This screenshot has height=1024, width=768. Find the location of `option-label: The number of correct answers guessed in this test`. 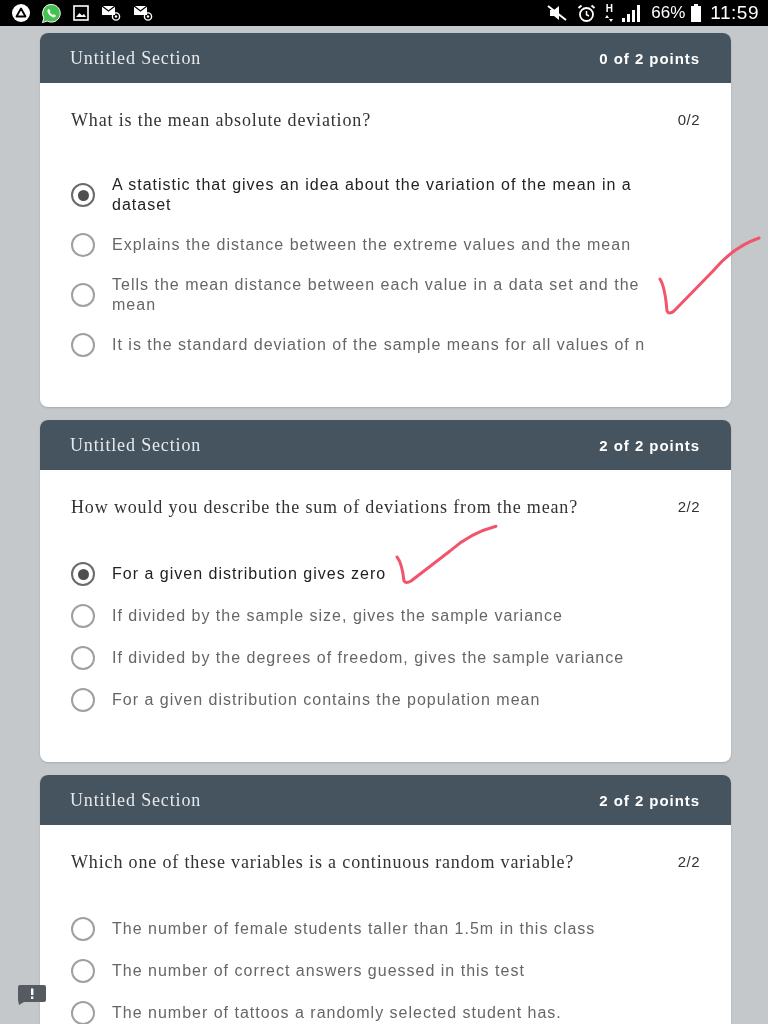

option-label: The number of correct answers guessed in this test is located at coordinates (318, 971).